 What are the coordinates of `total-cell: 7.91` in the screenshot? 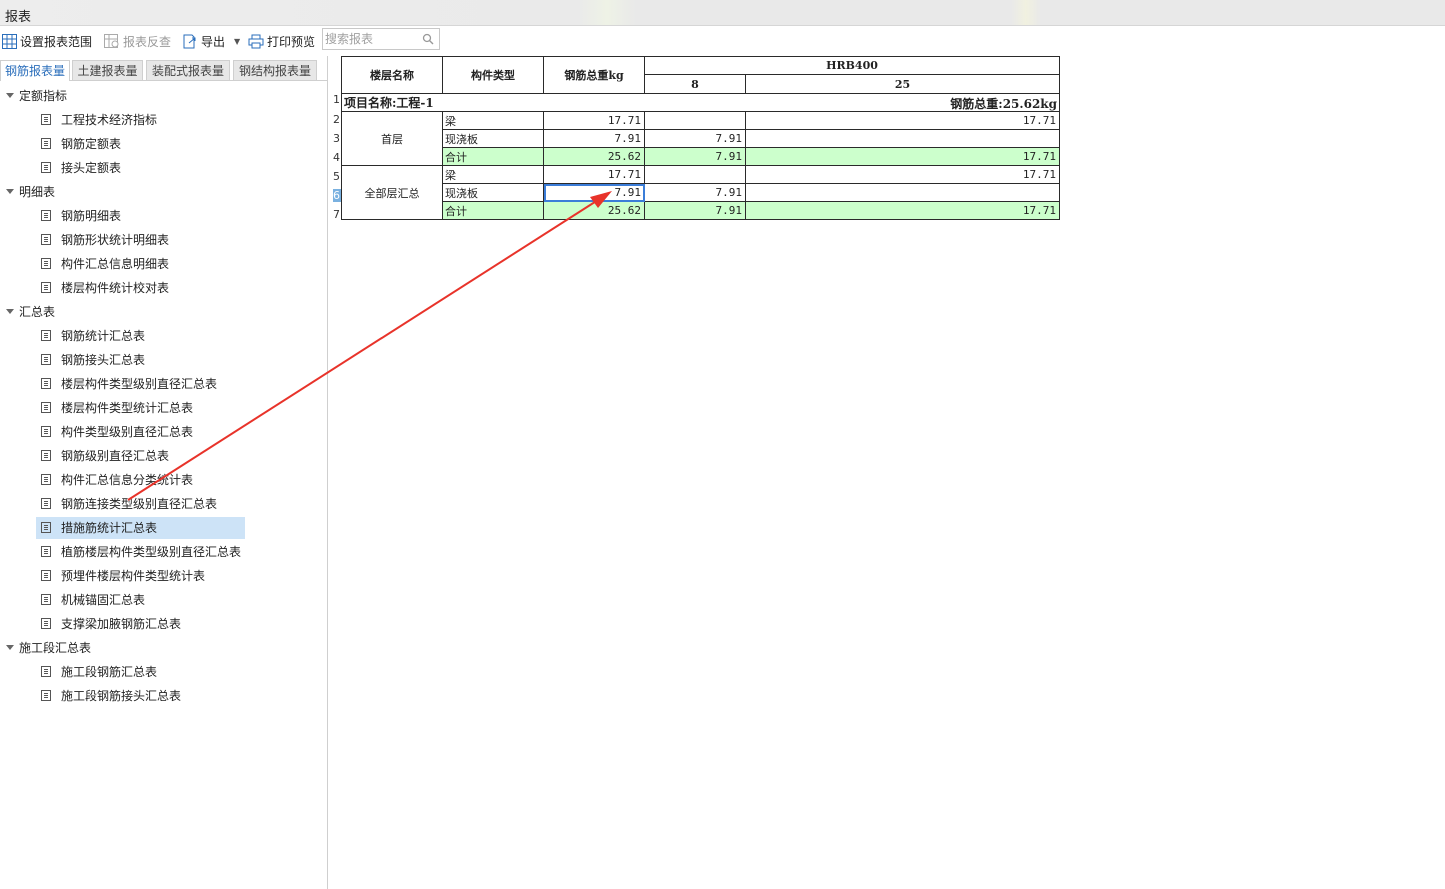 It's located at (594, 138).